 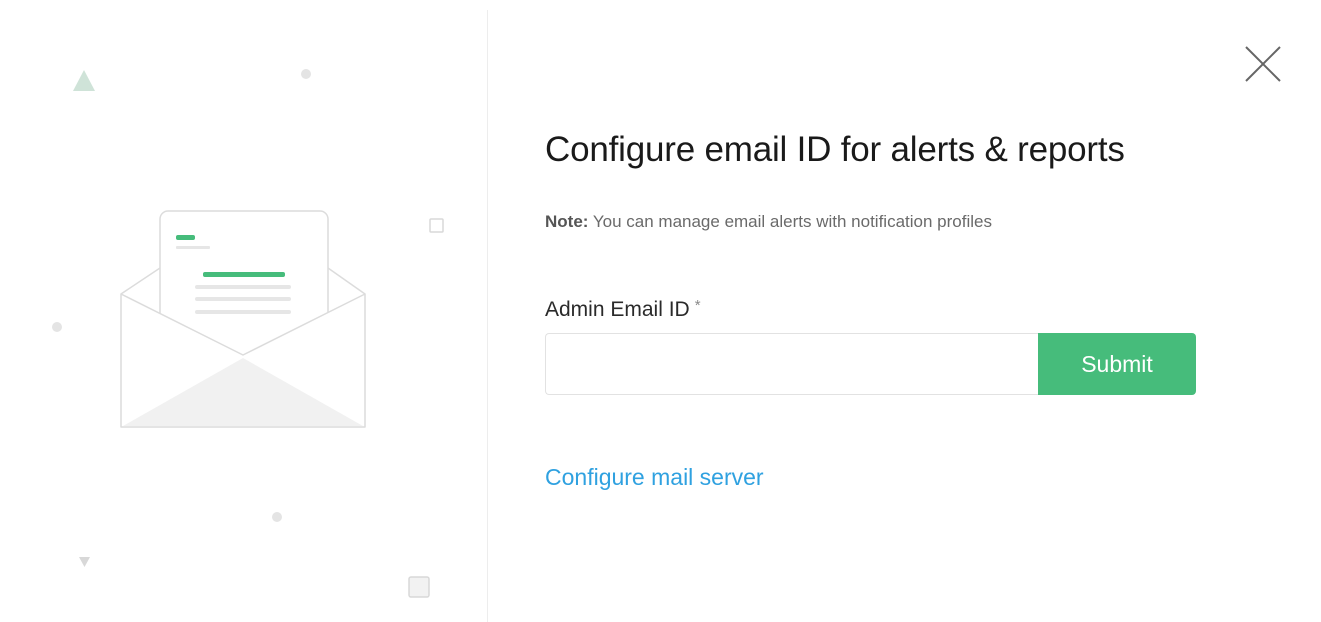 I want to click on triangle-up-decoration, so click(x=84, y=80).